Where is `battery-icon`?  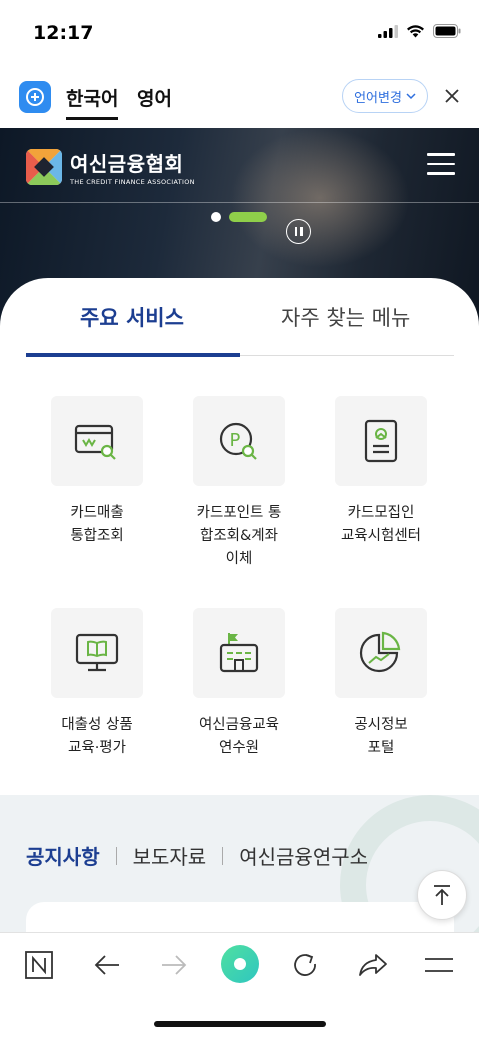 battery-icon is located at coordinates (447, 31).